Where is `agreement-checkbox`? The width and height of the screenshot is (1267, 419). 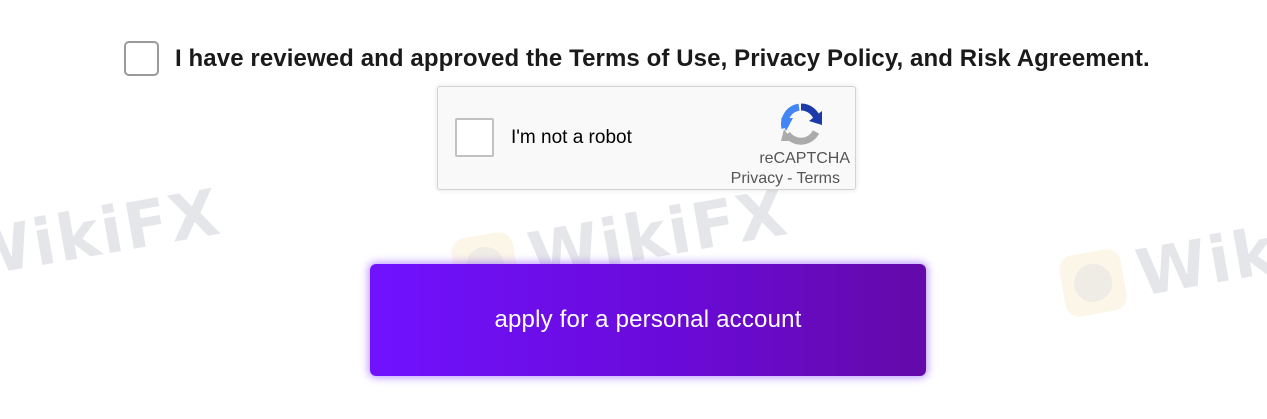
agreement-checkbox is located at coordinates (141, 58).